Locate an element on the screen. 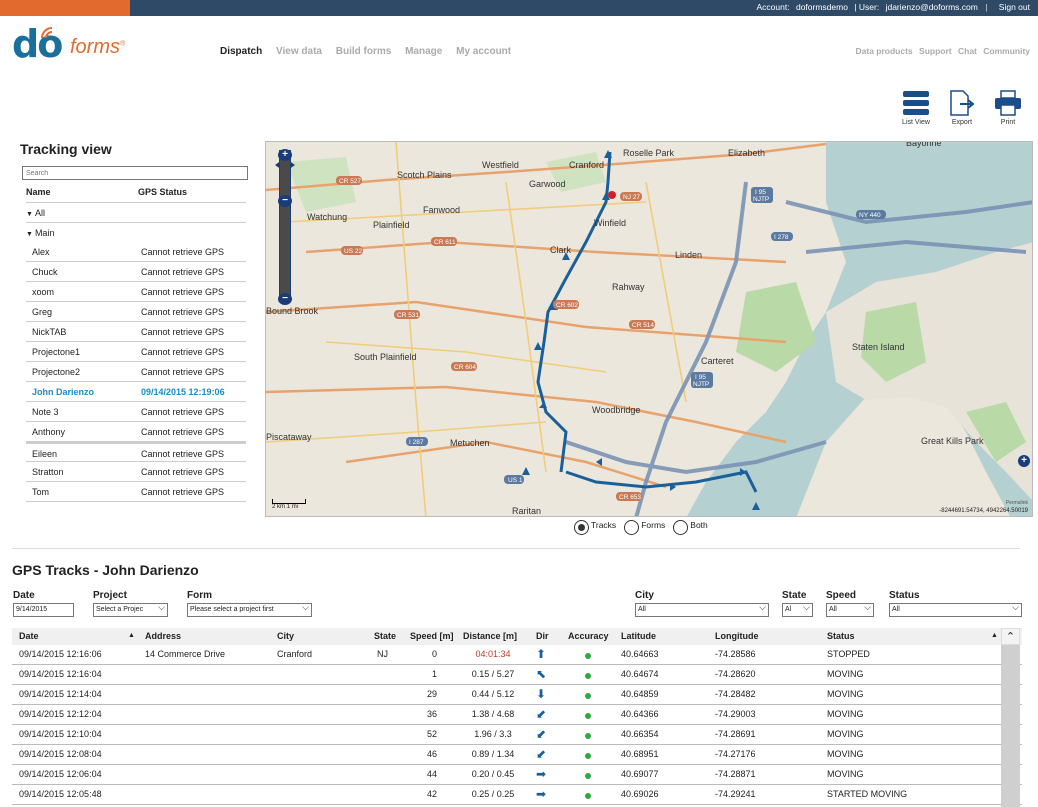 Image resolution: width=1038 pixels, height=807 pixels. zoom-out-button: − is located at coordinates (285, 299).